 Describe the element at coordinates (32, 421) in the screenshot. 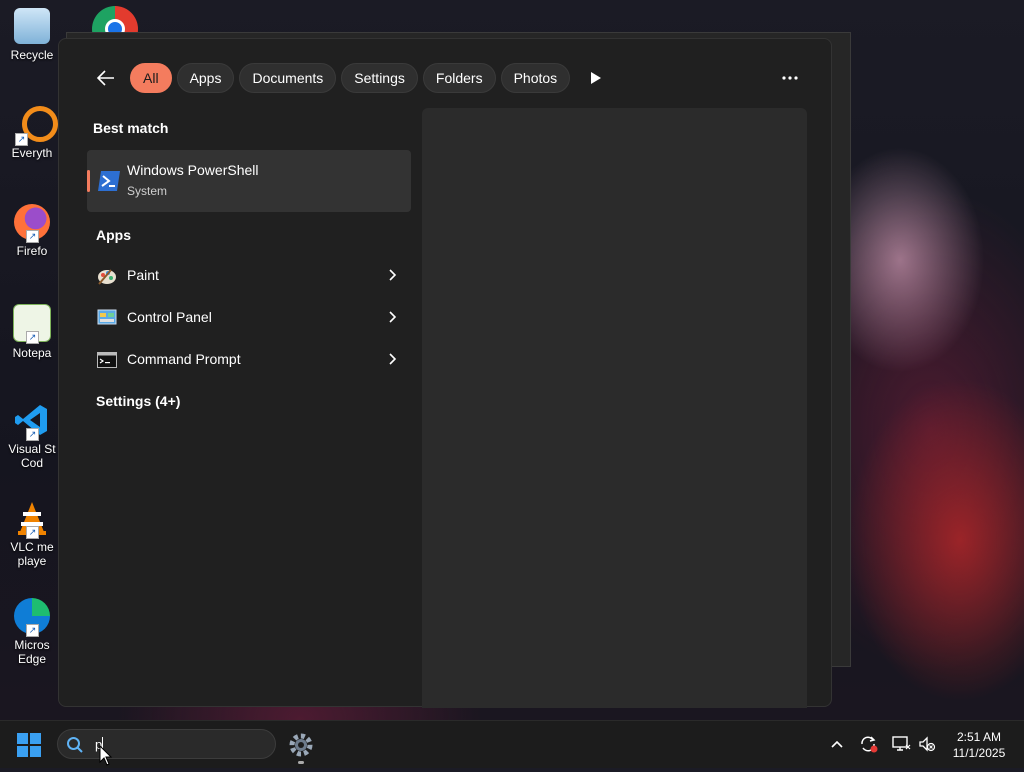

I see `vscode-icon: ↗` at that location.